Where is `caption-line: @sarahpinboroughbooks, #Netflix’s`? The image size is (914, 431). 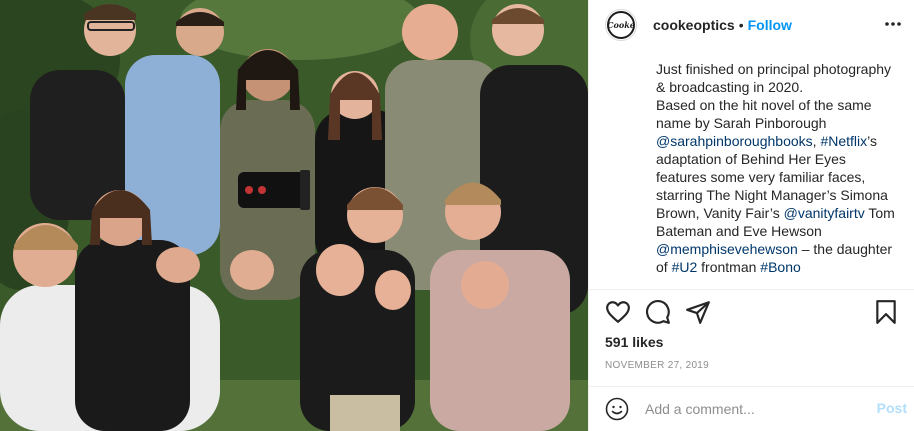 caption-line: @sarahpinboroughbooks, #Netflix’s is located at coordinates (779, 141).